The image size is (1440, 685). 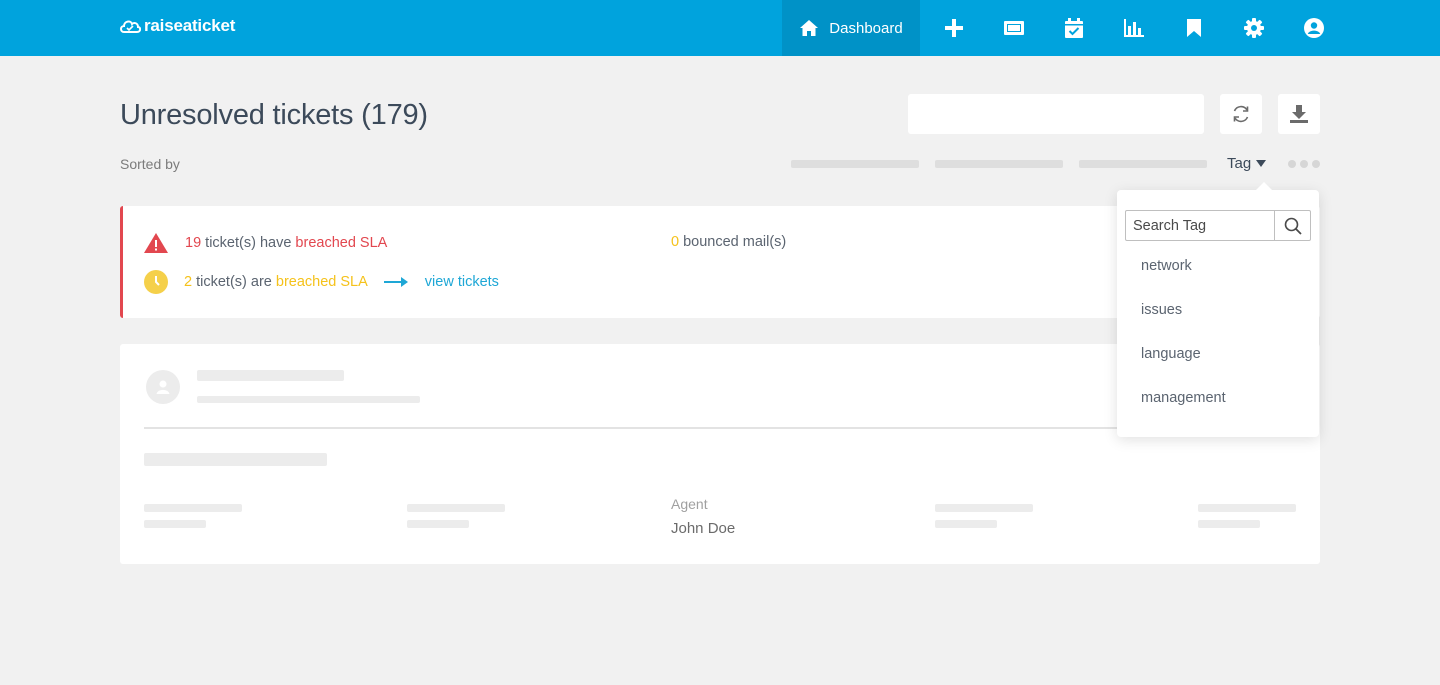 I want to click on nav-new-ticket, so click(x=954, y=28).